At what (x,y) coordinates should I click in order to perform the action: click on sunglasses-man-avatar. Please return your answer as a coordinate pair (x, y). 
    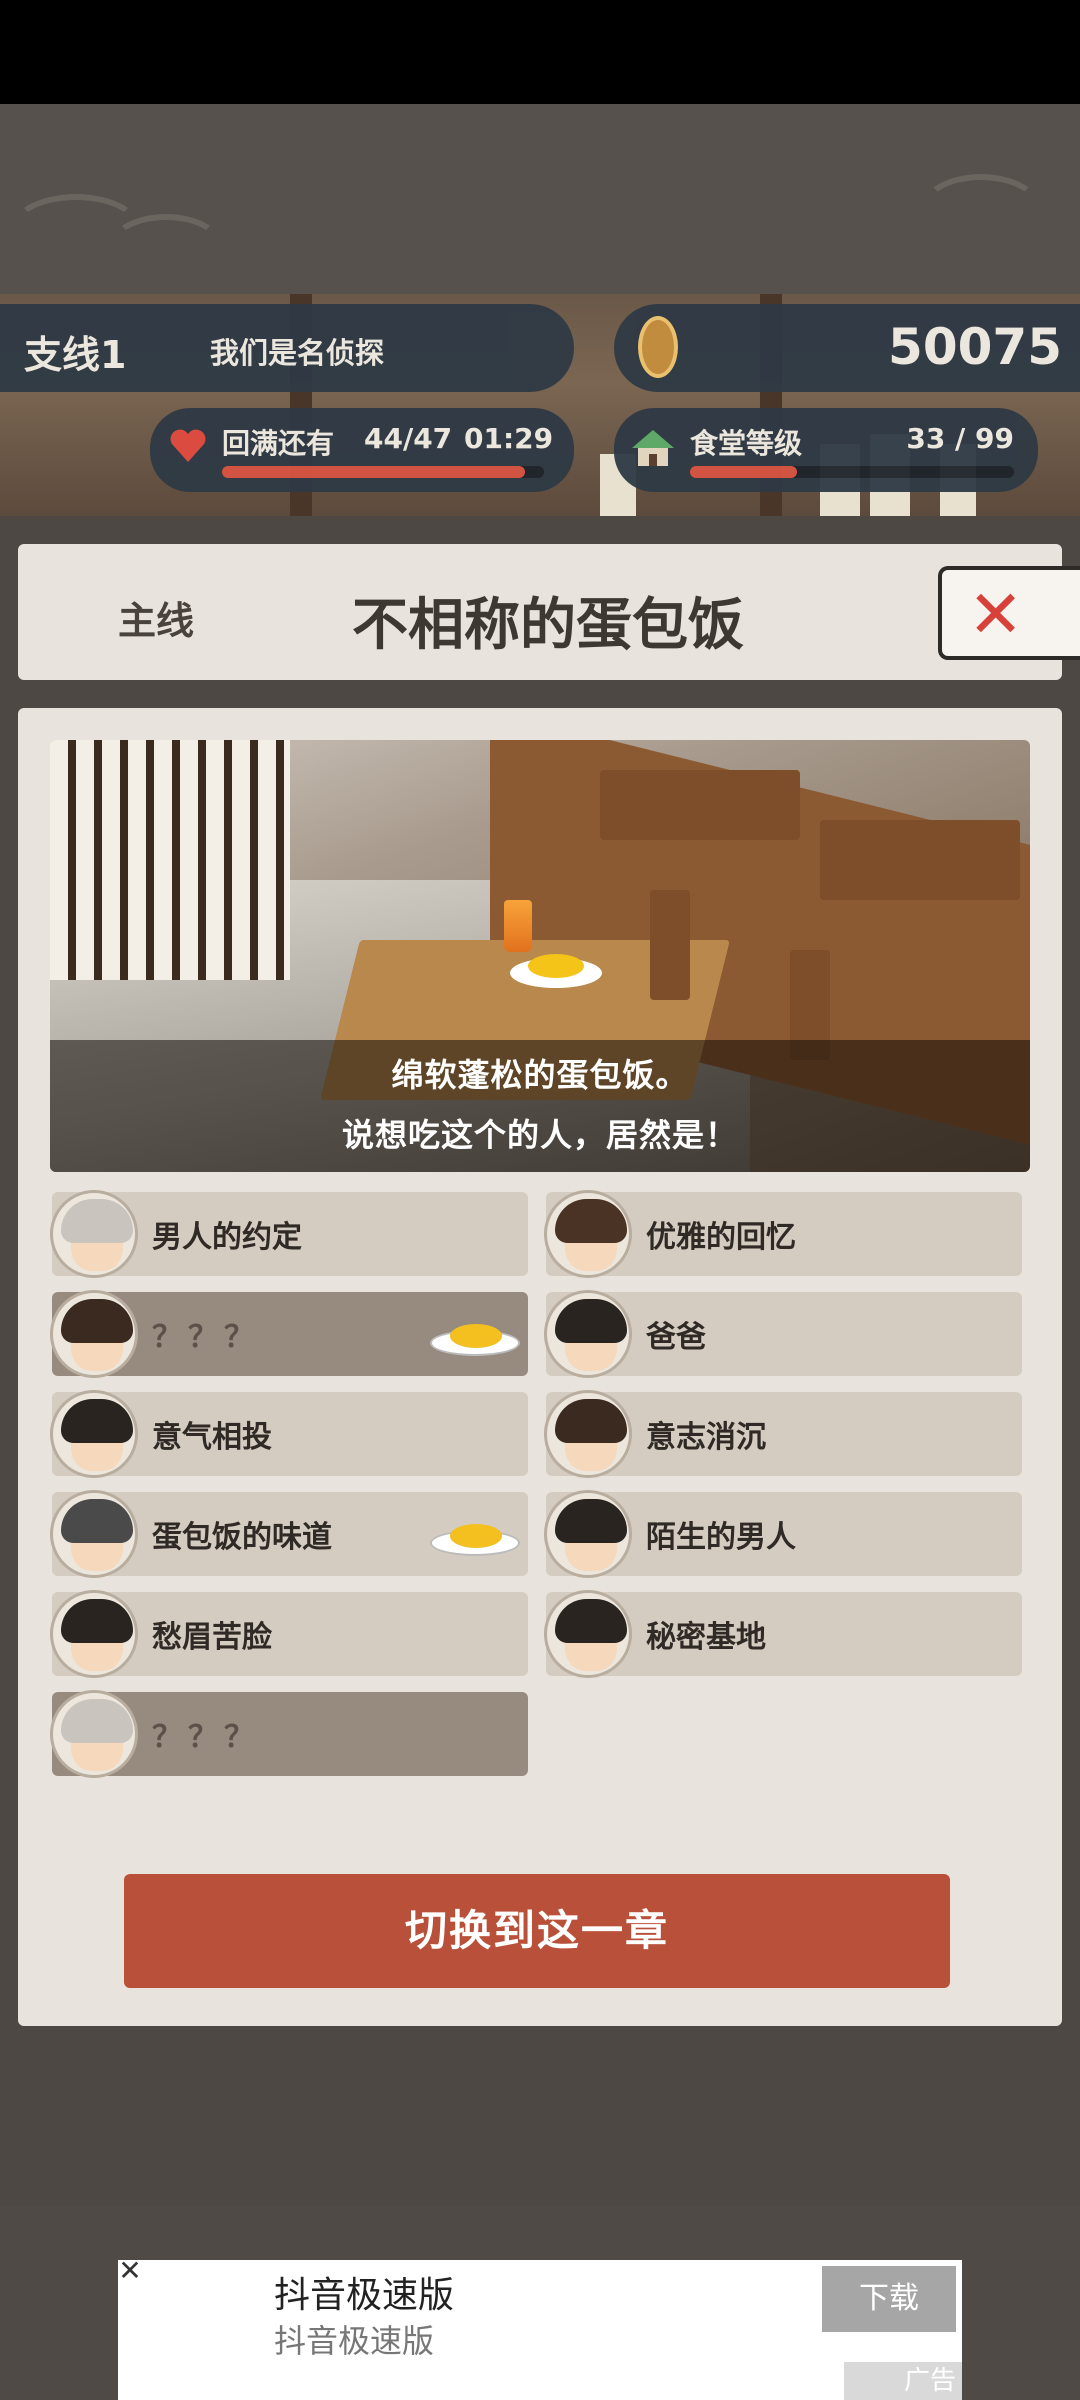
    Looking at the image, I should click on (94, 1534).